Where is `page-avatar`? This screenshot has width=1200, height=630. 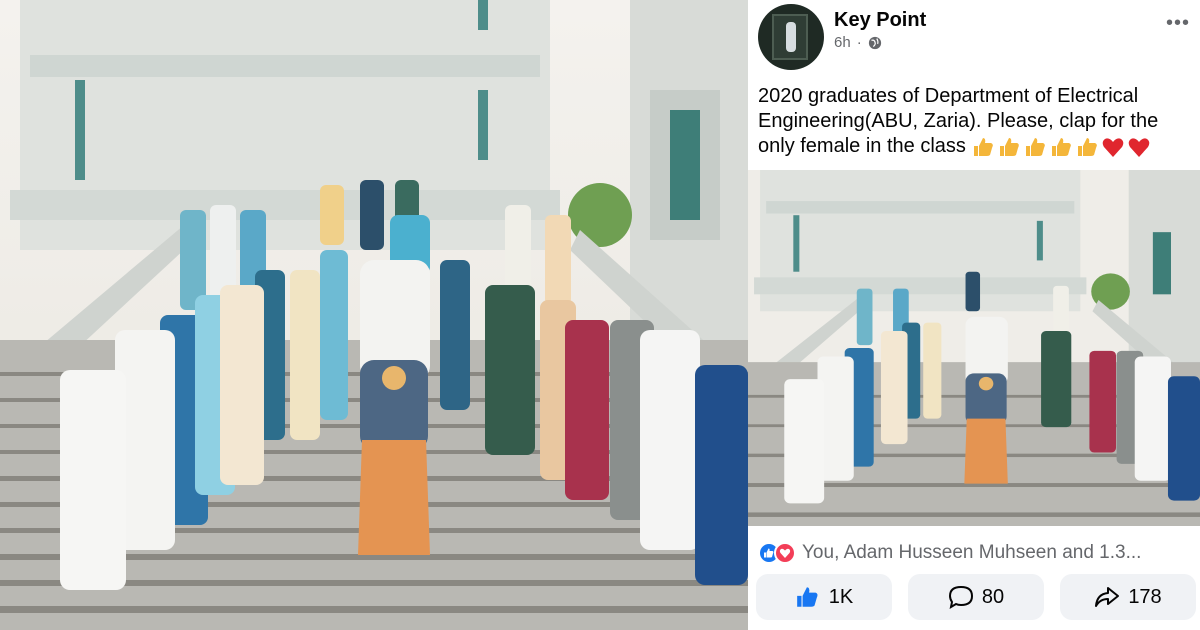
page-avatar is located at coordinates (791, 37).